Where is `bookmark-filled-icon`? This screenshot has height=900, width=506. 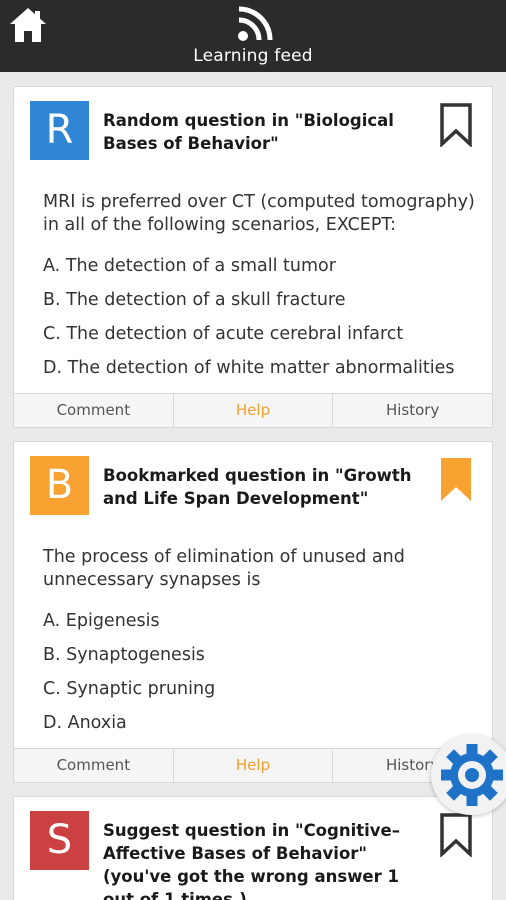 bookmark-filled-icon is located at coordinates (456, 479).